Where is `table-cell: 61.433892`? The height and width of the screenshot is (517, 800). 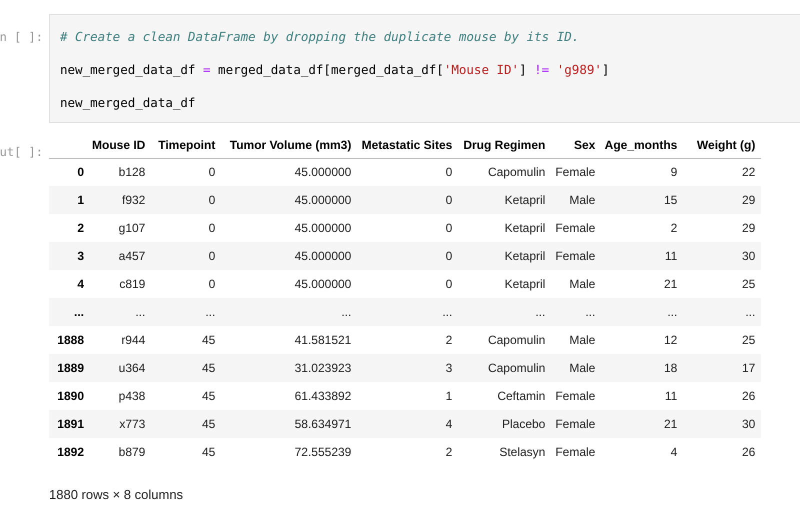 table-cell: 61.433892 is located at coordinates (289, 396).